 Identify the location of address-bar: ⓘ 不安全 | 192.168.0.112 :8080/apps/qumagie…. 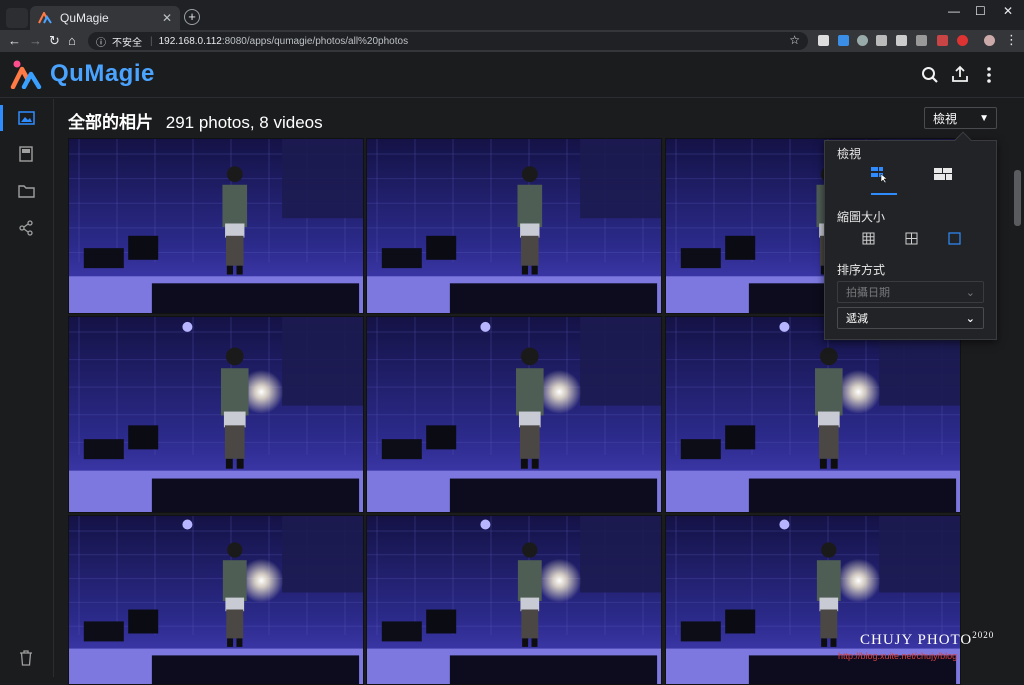
(448, 41).